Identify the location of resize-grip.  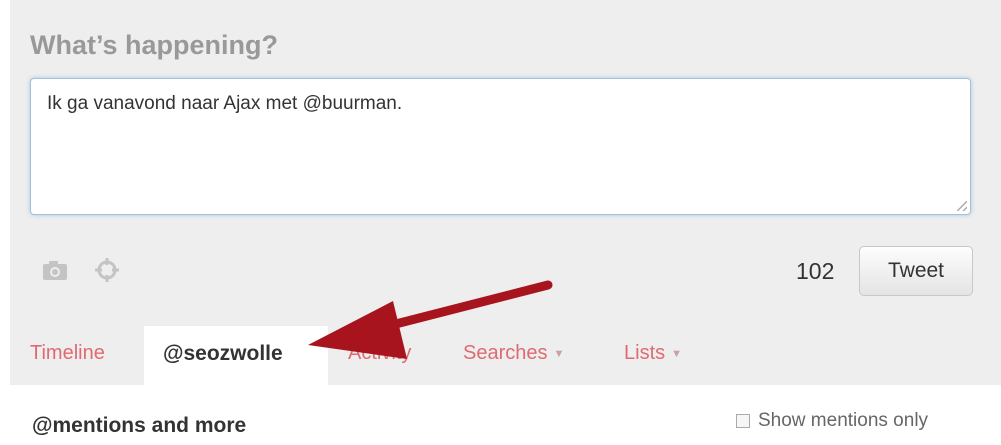
(962, 206).